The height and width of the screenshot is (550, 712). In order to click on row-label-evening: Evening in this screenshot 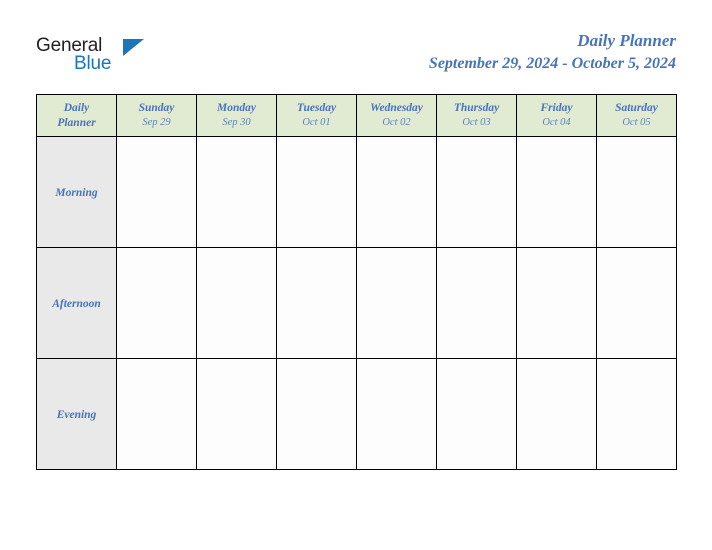, I will do `click(76, 414)`.